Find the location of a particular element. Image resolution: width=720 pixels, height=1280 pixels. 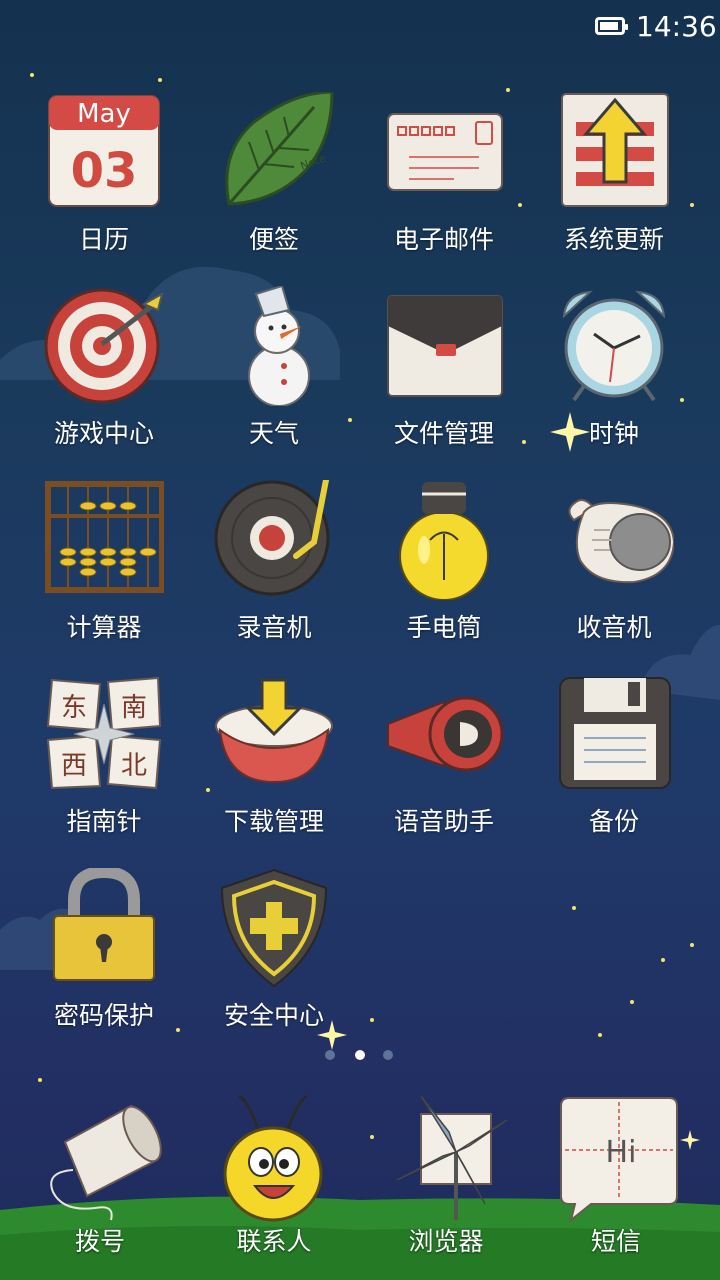

leaf-note-icon: Note is located at coordinates (279, 149).